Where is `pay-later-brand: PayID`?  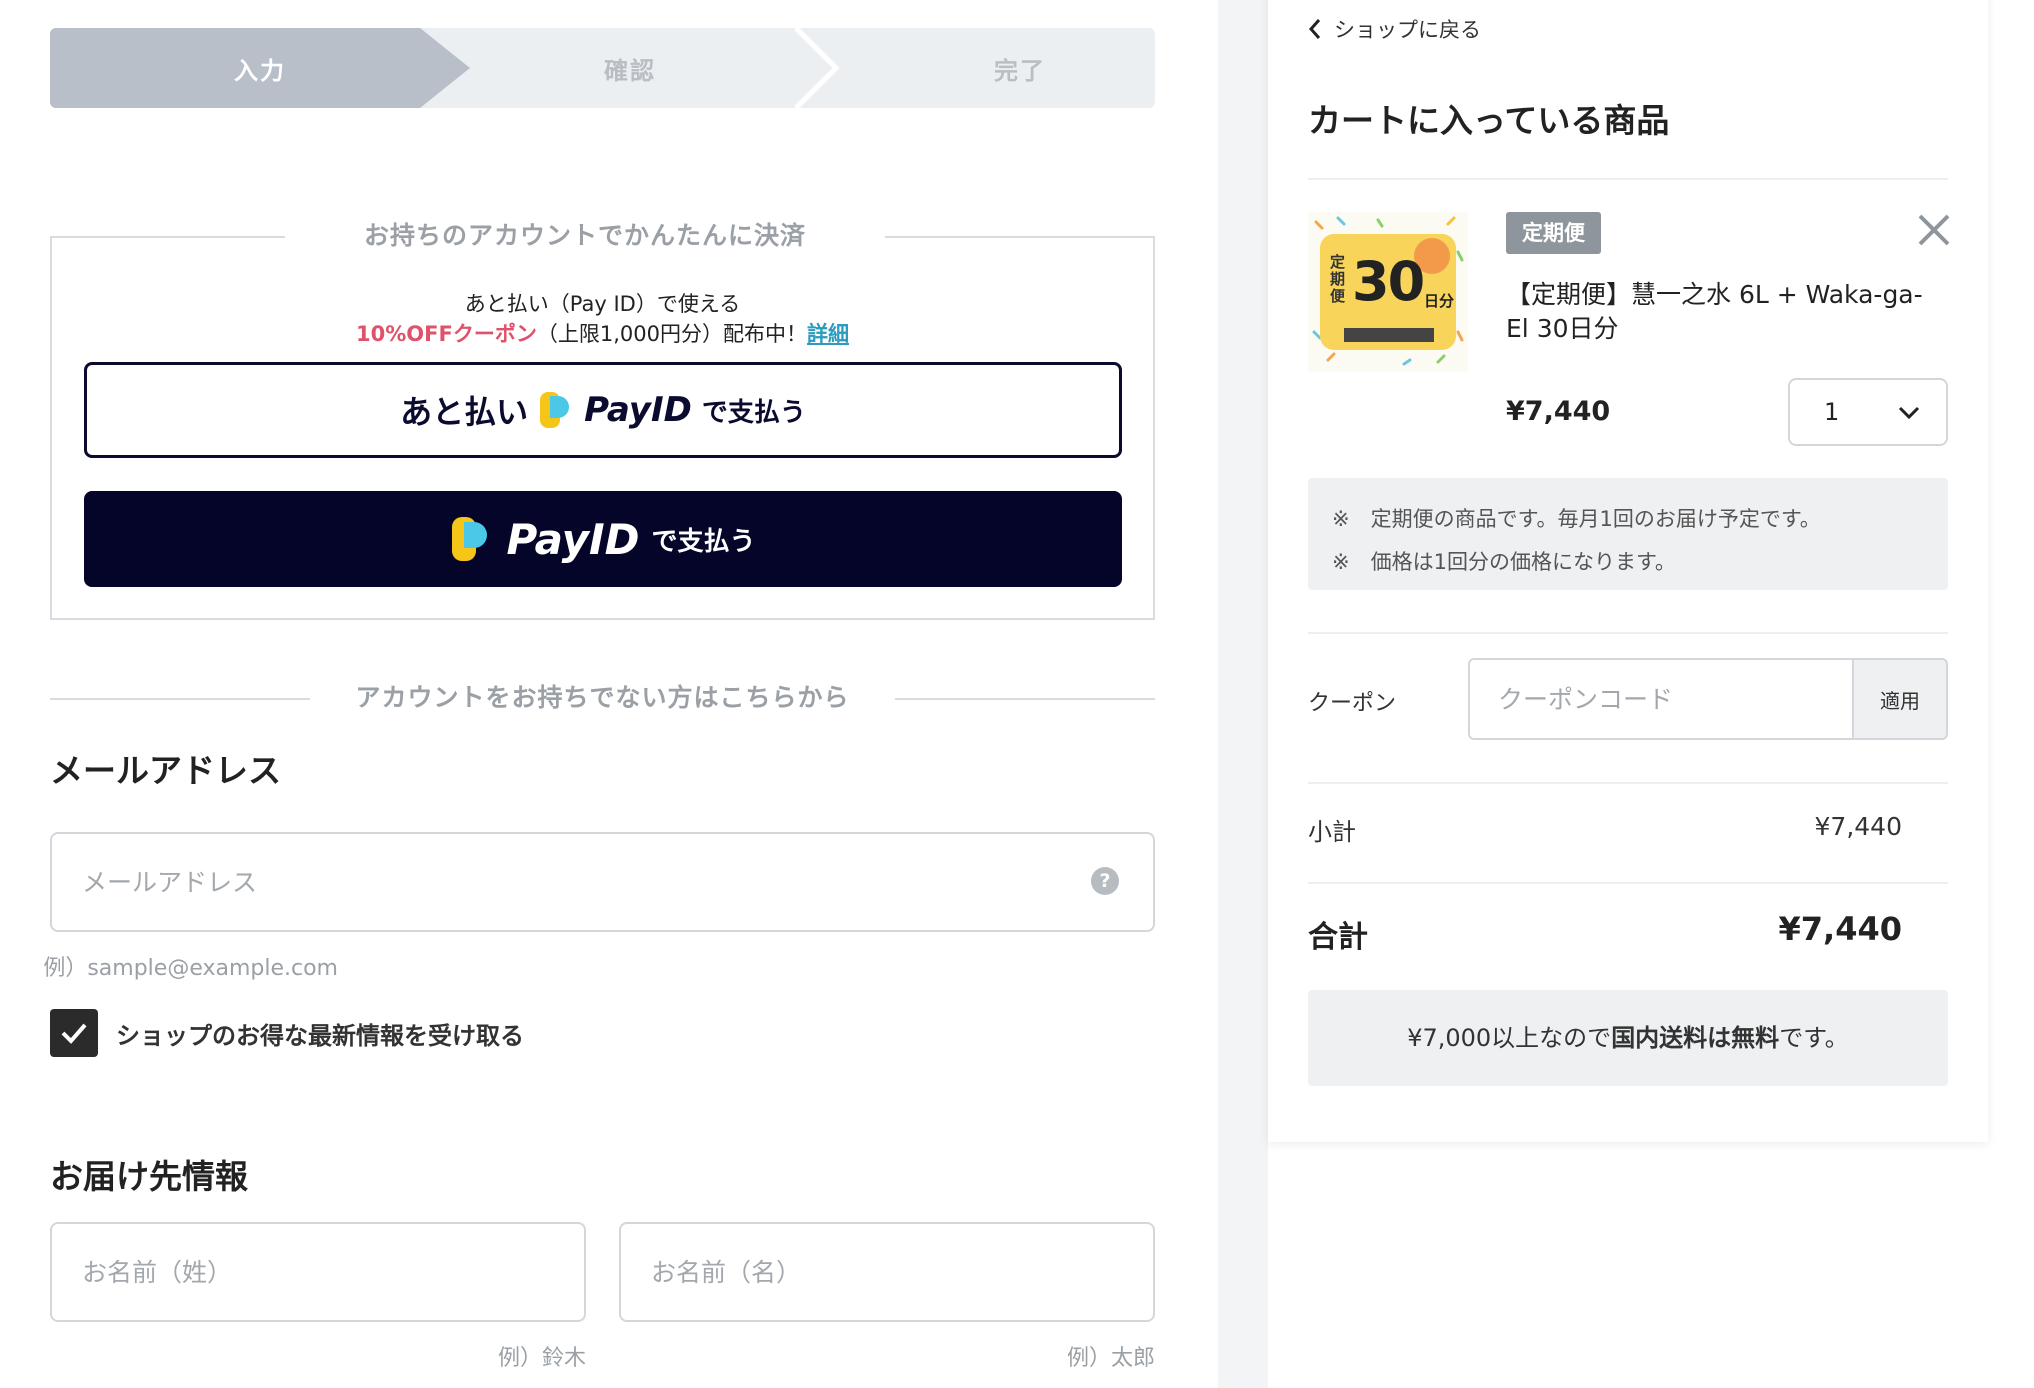
pay-later-brand: PayID is located at coordinates (638, 410).